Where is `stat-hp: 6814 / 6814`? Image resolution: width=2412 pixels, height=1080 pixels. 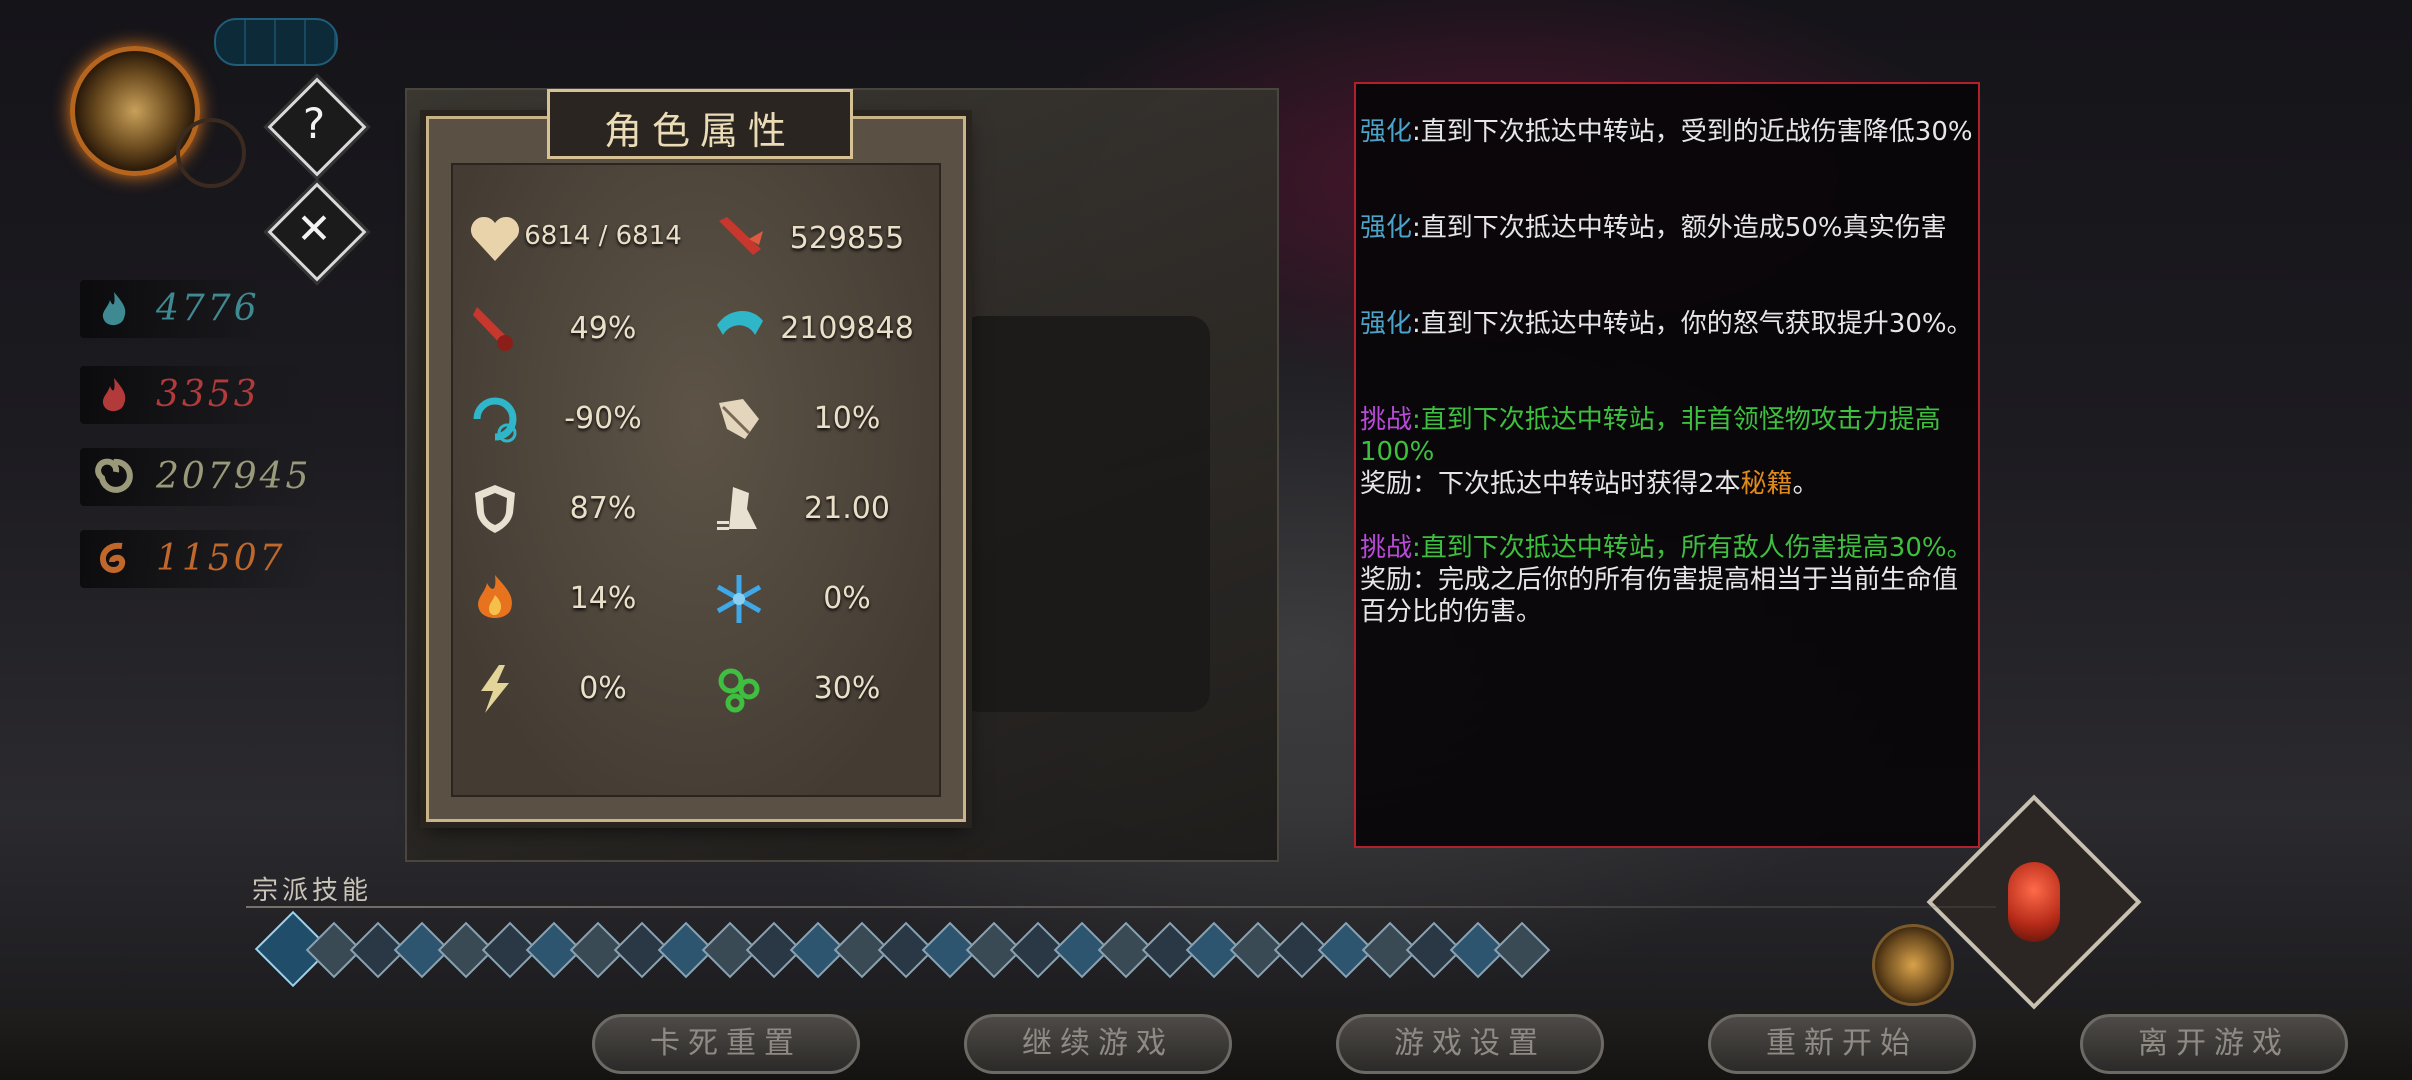
stat-hp: 6814 / 6814 is located at coordinates (574, 239).